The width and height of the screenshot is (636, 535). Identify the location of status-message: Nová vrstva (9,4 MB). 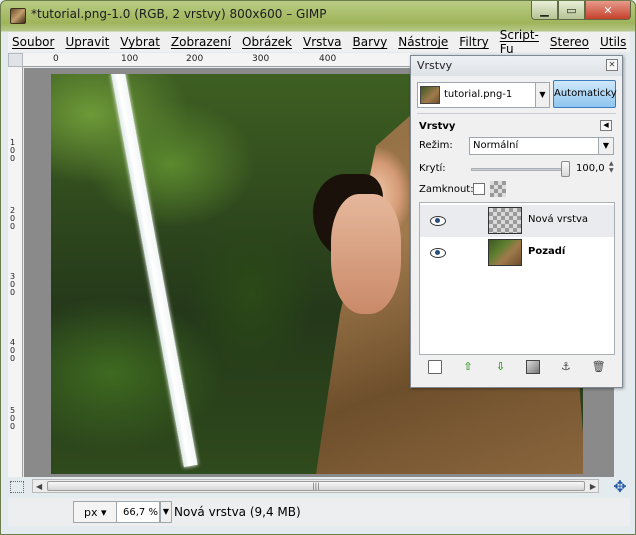
(237, 512).